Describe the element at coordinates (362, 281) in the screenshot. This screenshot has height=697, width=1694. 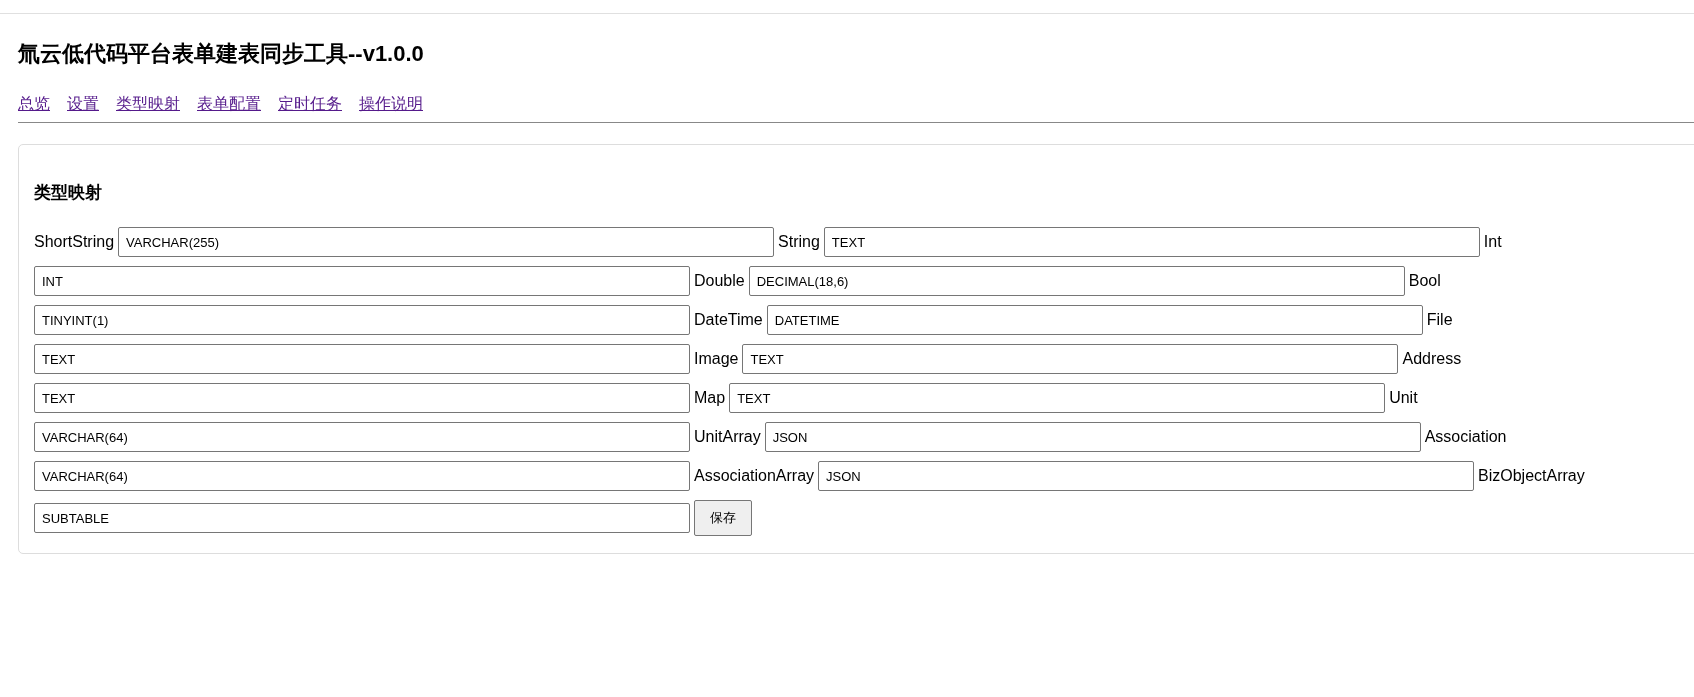
I see `input-field: INT` at that location.